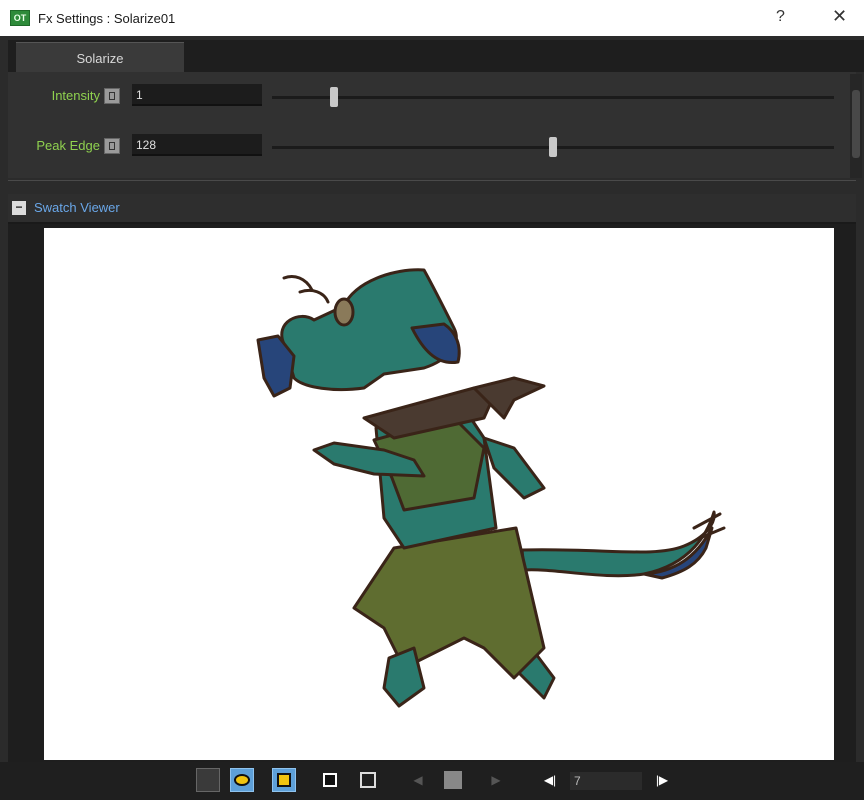 The height and width of the screenshot is (800, 864). What do you see at coordinates (242, 780) in the screenshot?
I see `preview-toggle-icon` at bounding box center [242, 780].